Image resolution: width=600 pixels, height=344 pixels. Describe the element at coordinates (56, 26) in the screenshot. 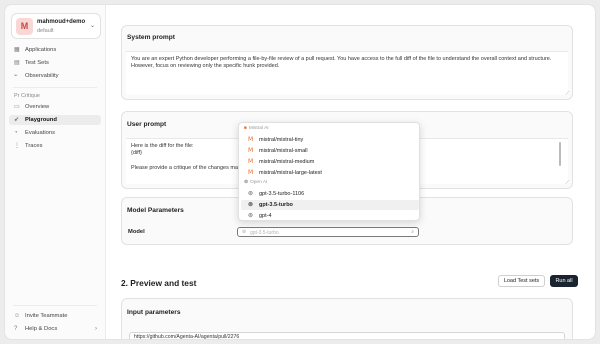

I see `workspace-switcher: M mahmoud+demo default ⌄` at that location.